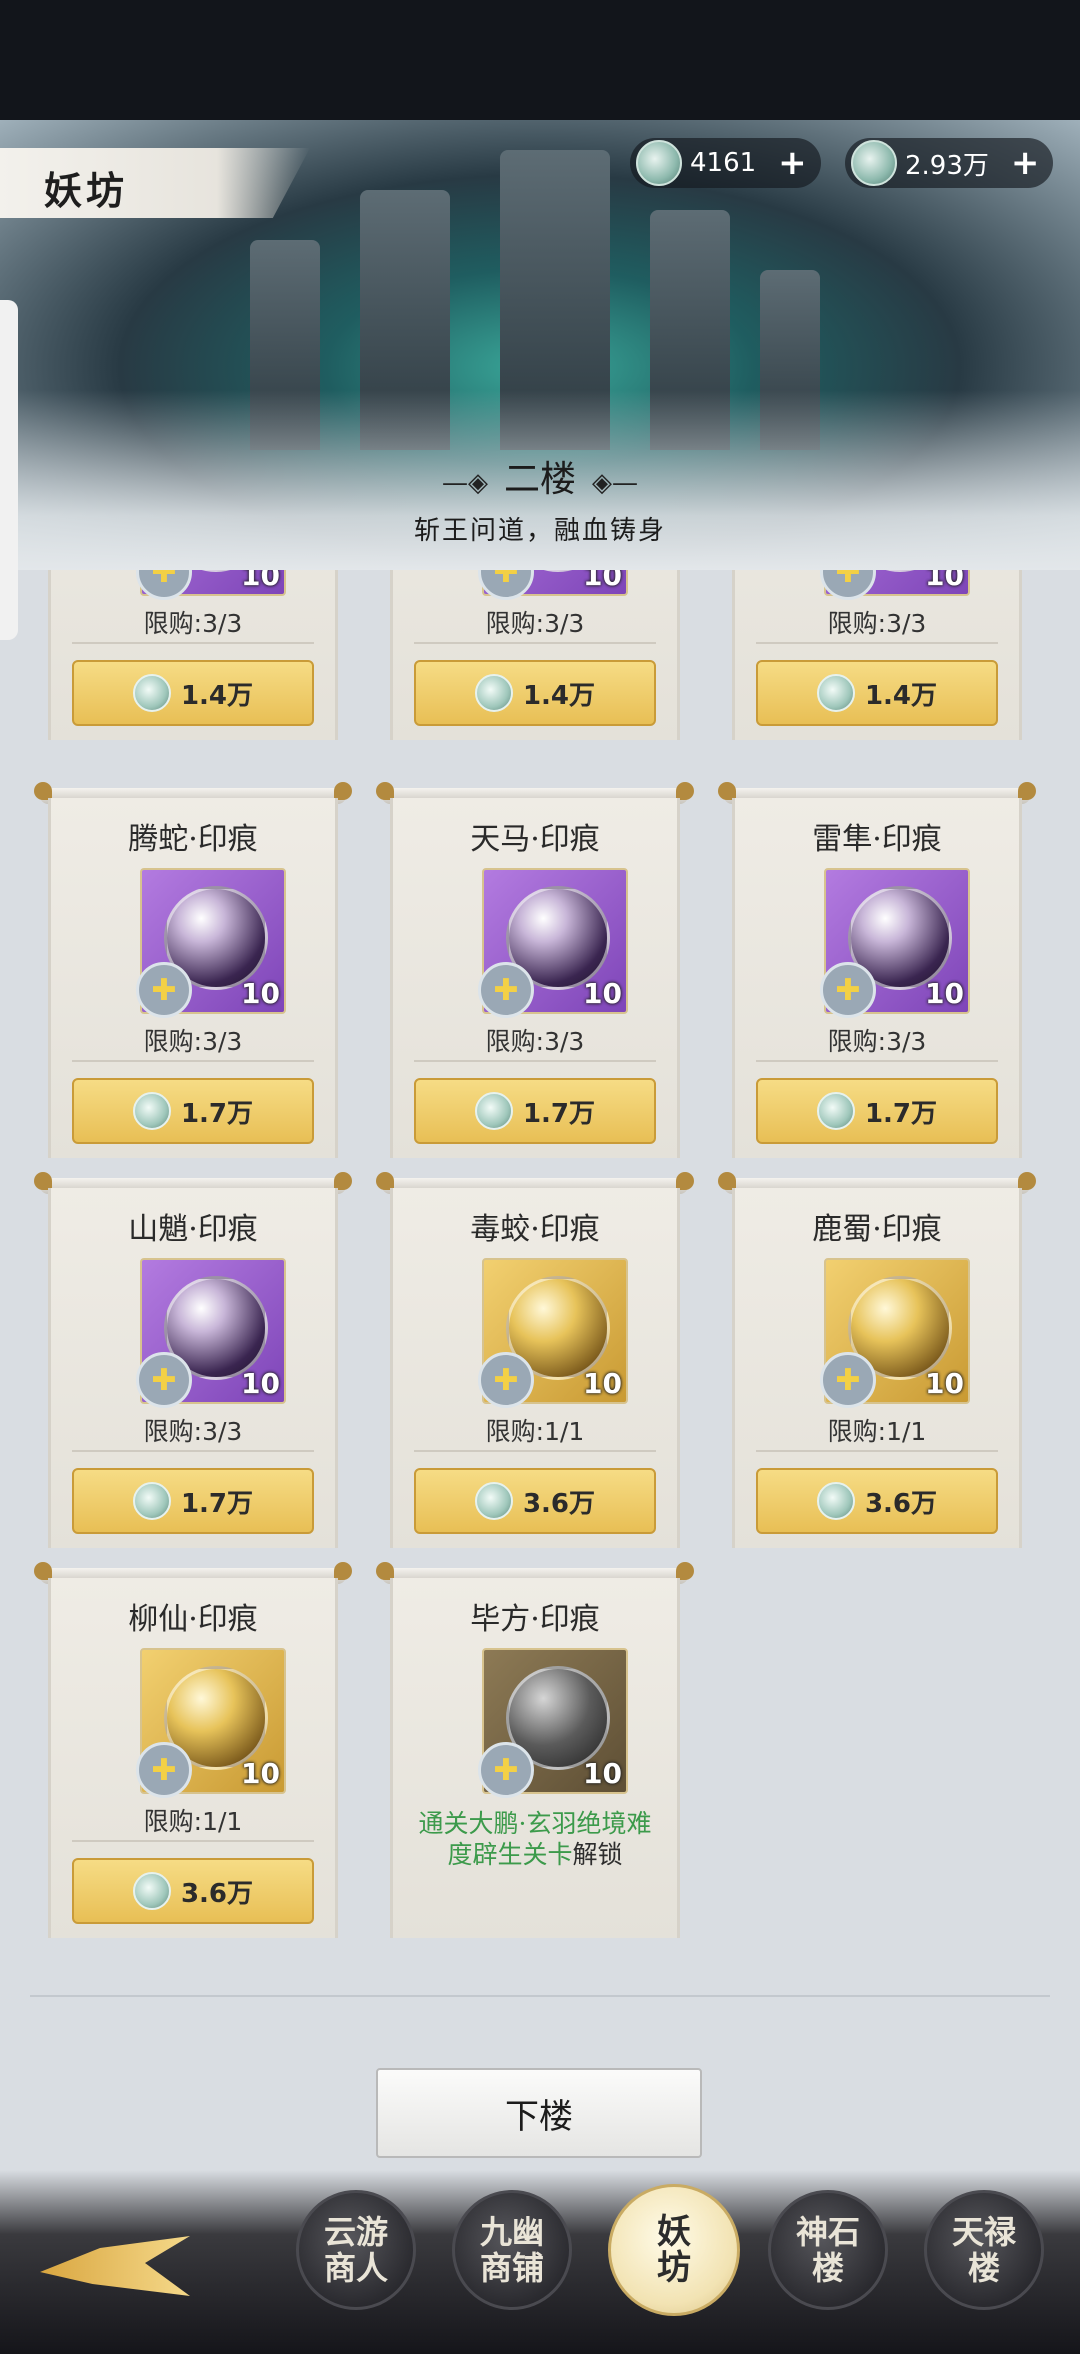 The image size is (1080, 2354). What do you see at coordinates (193, 1619) in the screenshot?
I see `item-name: 柳仙·印痕` at bounding box center [193, 1619].